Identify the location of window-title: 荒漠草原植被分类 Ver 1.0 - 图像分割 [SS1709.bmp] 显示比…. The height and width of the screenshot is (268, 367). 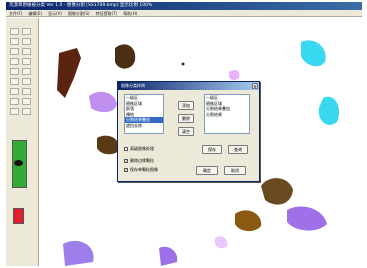
(81, 5).